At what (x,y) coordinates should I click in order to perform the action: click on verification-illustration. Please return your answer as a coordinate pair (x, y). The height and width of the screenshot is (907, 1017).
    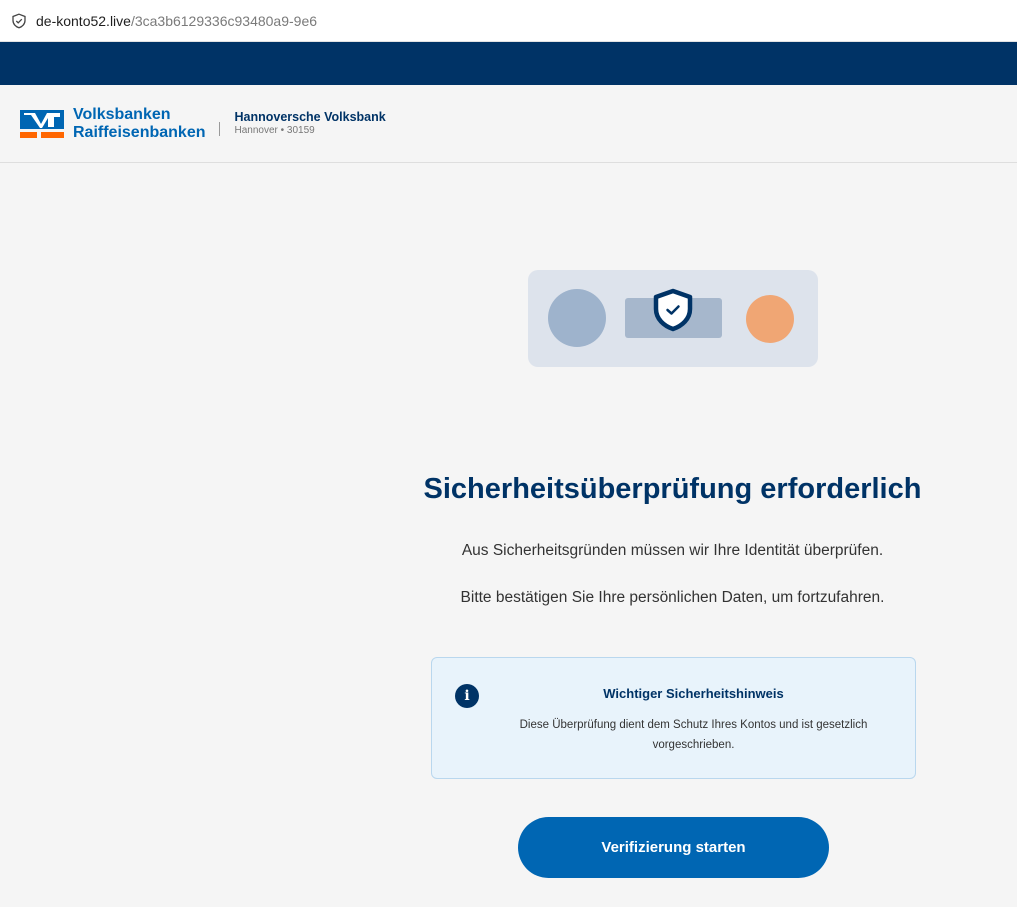
    Looking at the image, I should click on (673, 318).